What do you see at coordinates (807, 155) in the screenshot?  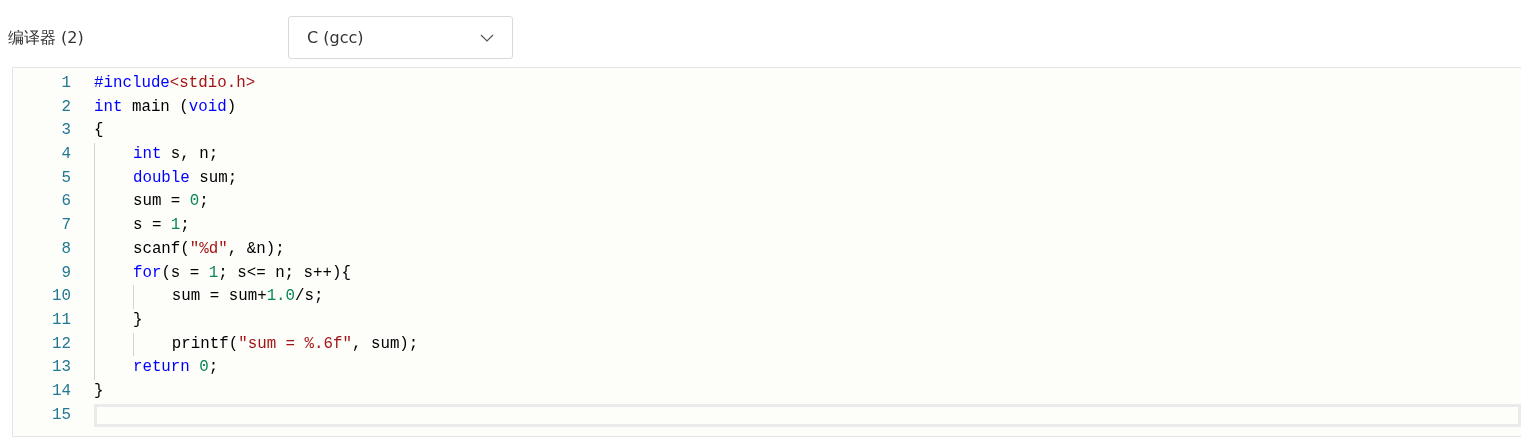 I see `code-line: int s, n;` at bounding box center [807, 155].